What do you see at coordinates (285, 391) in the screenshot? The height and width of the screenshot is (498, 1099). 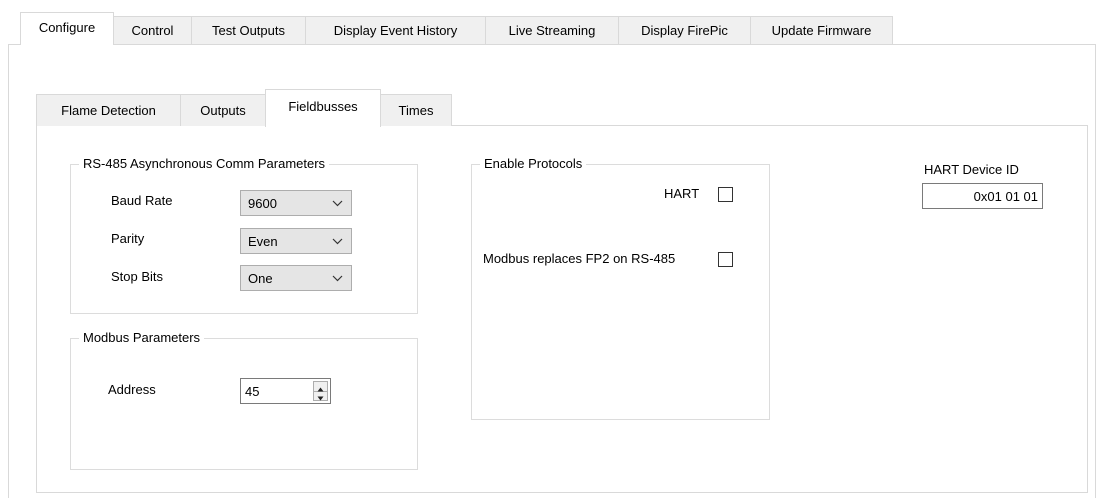 I see `address-stepper: 45` at bounding box center [285, 391].